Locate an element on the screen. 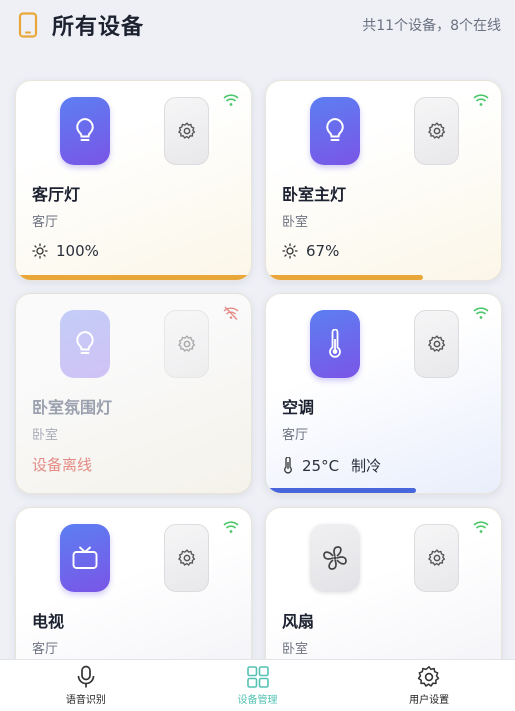 This screenshot has width=515, height=711. tab-user-settings: 用户设置 is located at coordinates (429, 685).